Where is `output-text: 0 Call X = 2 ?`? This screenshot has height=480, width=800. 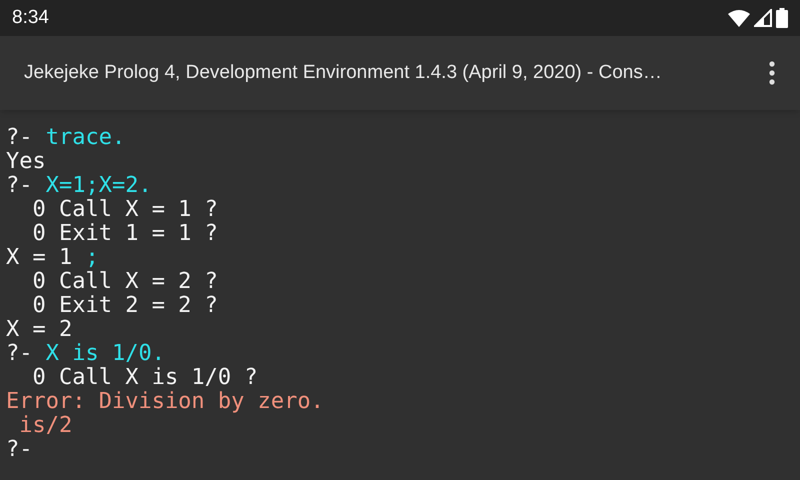 output-text: 0 Call X = 2 ? is located at coordinates (124, 281).